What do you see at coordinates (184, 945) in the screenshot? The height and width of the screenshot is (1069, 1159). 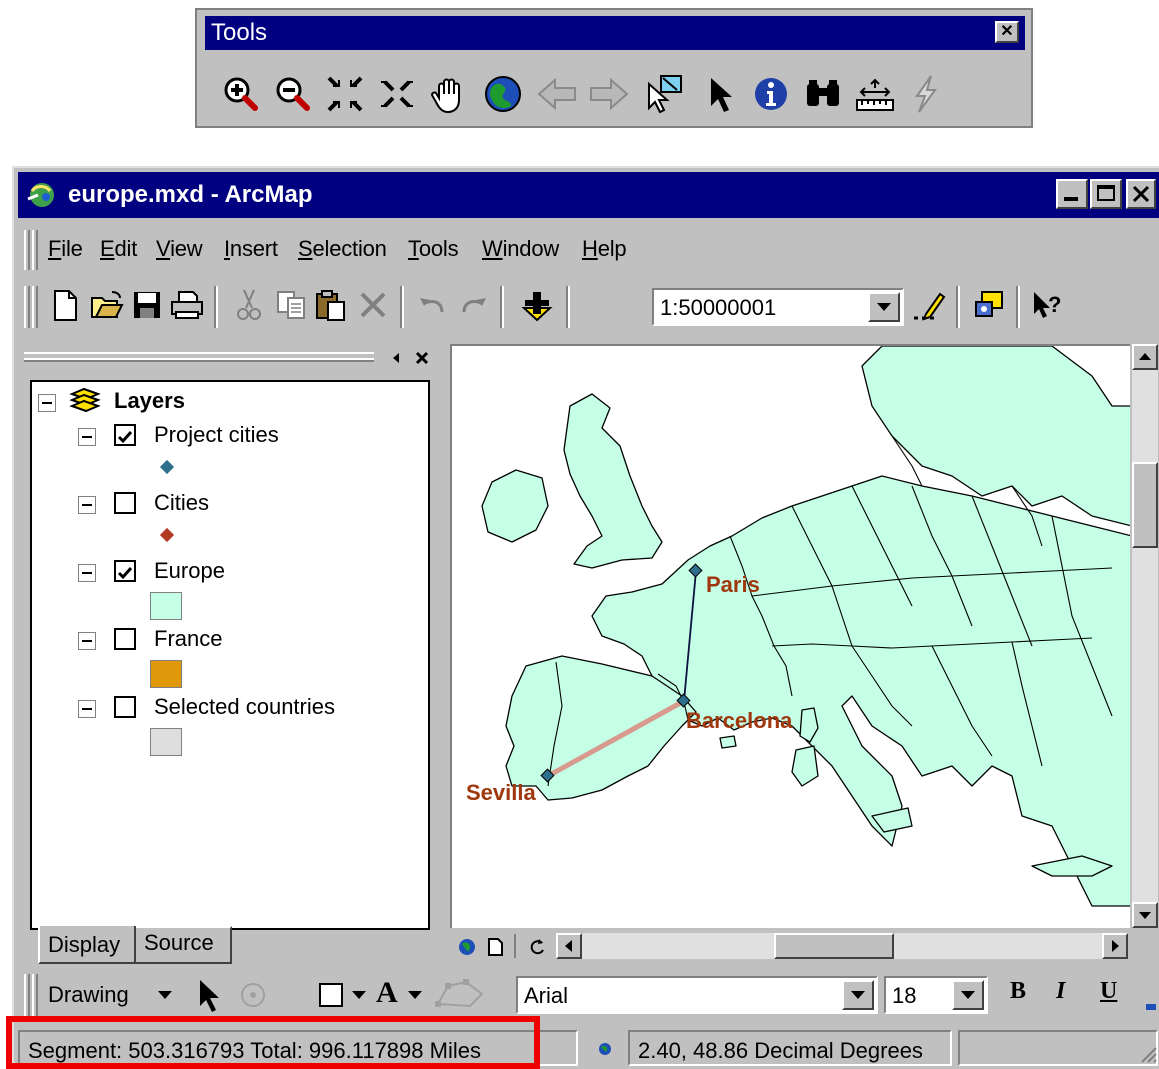 I see `tab-source: Source` at bounding box center [184, 945].